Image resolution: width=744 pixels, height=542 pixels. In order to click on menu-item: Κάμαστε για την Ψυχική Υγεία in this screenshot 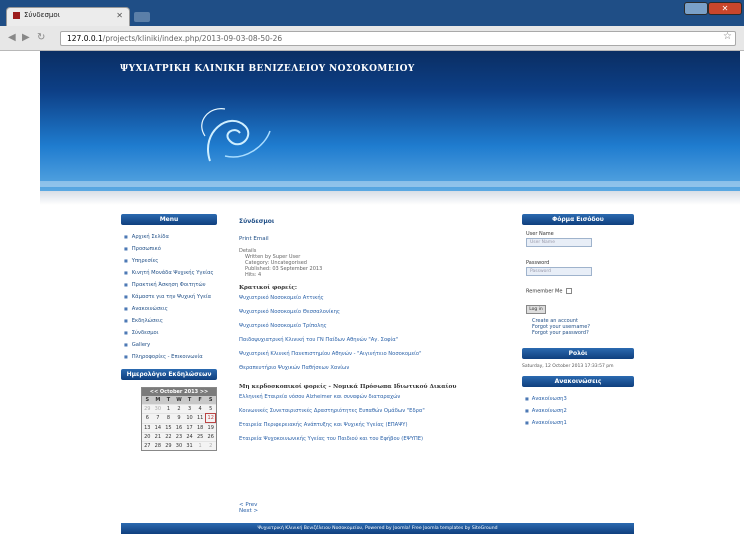, I will do `click(169, 297)`.